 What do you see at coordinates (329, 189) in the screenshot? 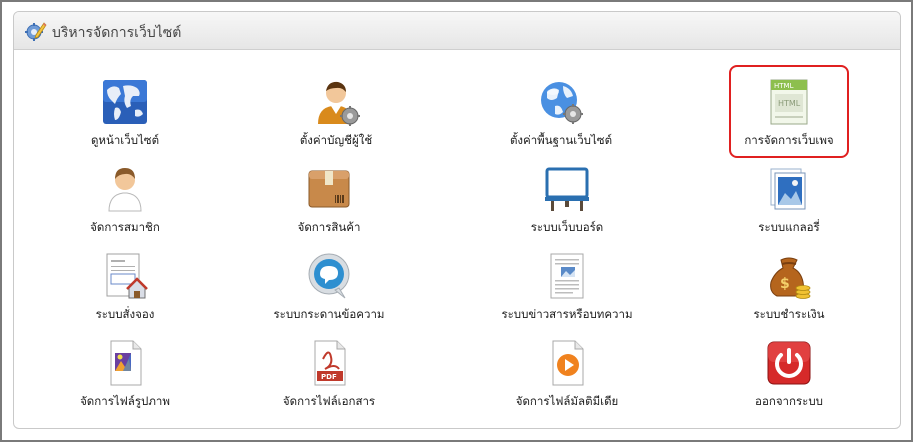
I see `product-box-icon` at bounding box center [329, 189].